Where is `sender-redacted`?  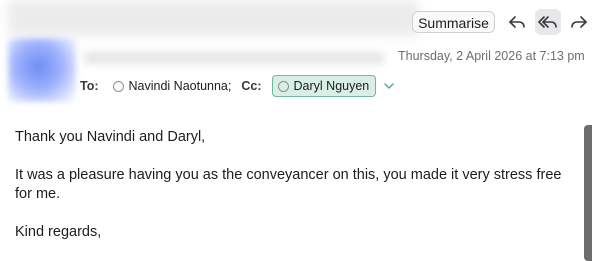
sender-redacted is located at coordinates (234, 58).